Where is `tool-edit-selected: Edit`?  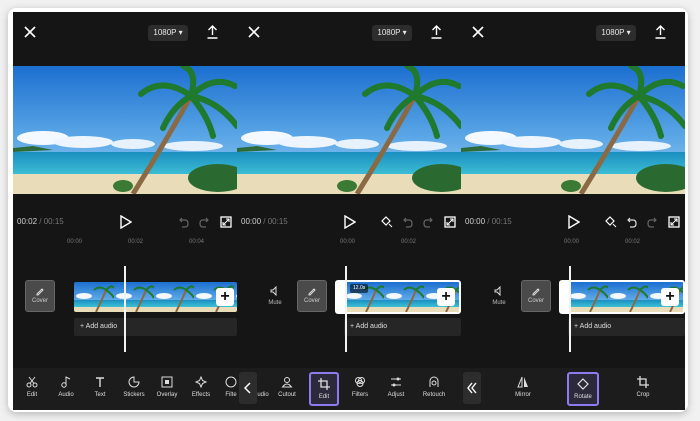 tool-edit-selected: Edit is located at coordinates (324, 389).